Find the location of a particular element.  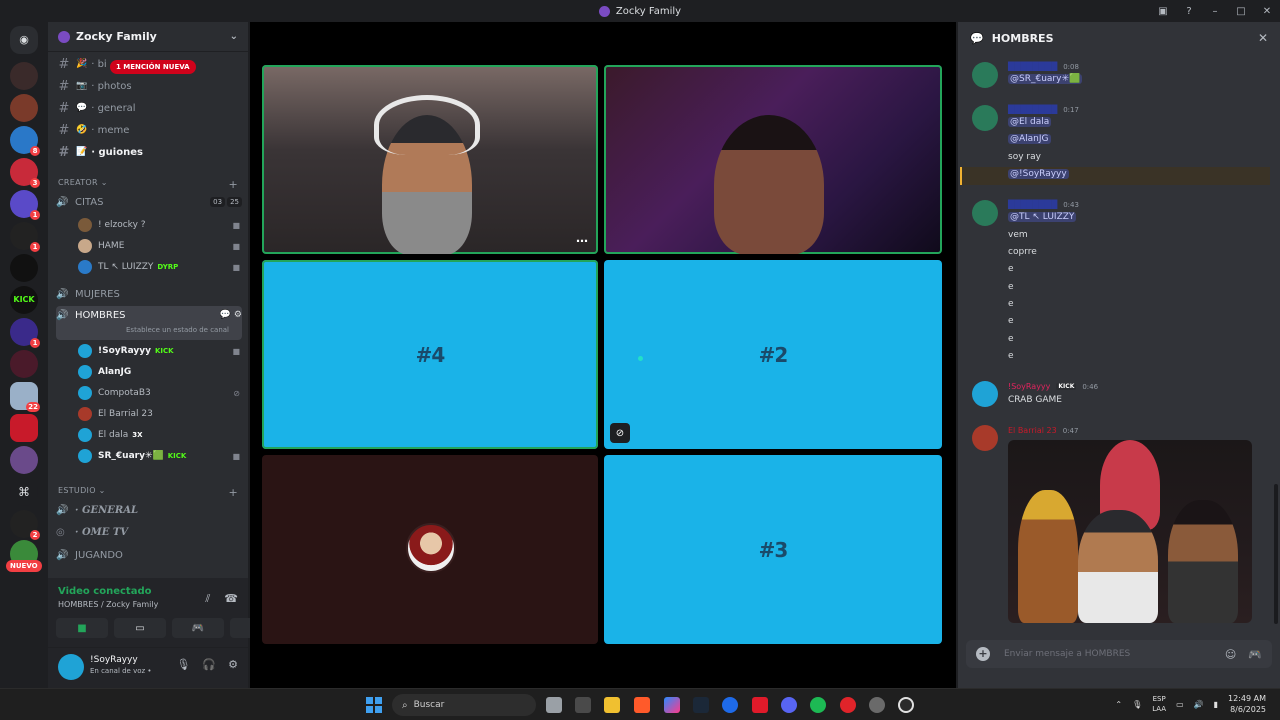

task-view-icon is located at coordinates (554, 705).